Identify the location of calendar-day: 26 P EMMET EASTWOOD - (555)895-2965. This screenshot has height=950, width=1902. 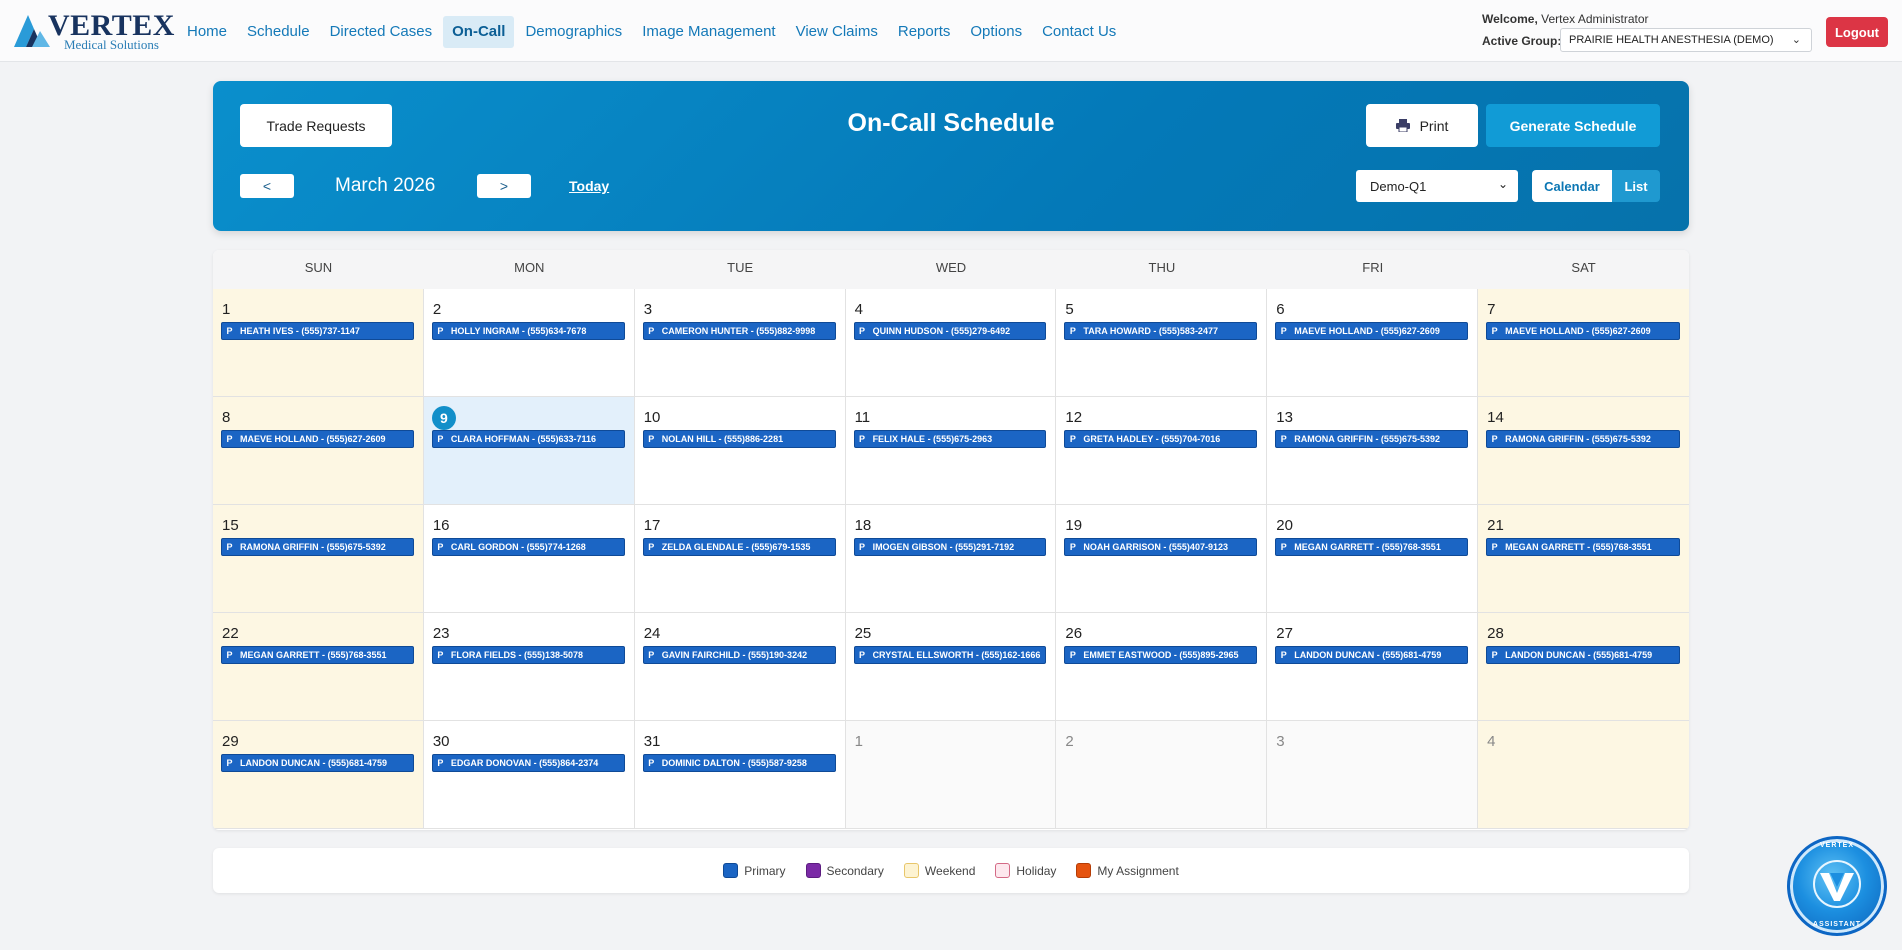
(1162, 667).